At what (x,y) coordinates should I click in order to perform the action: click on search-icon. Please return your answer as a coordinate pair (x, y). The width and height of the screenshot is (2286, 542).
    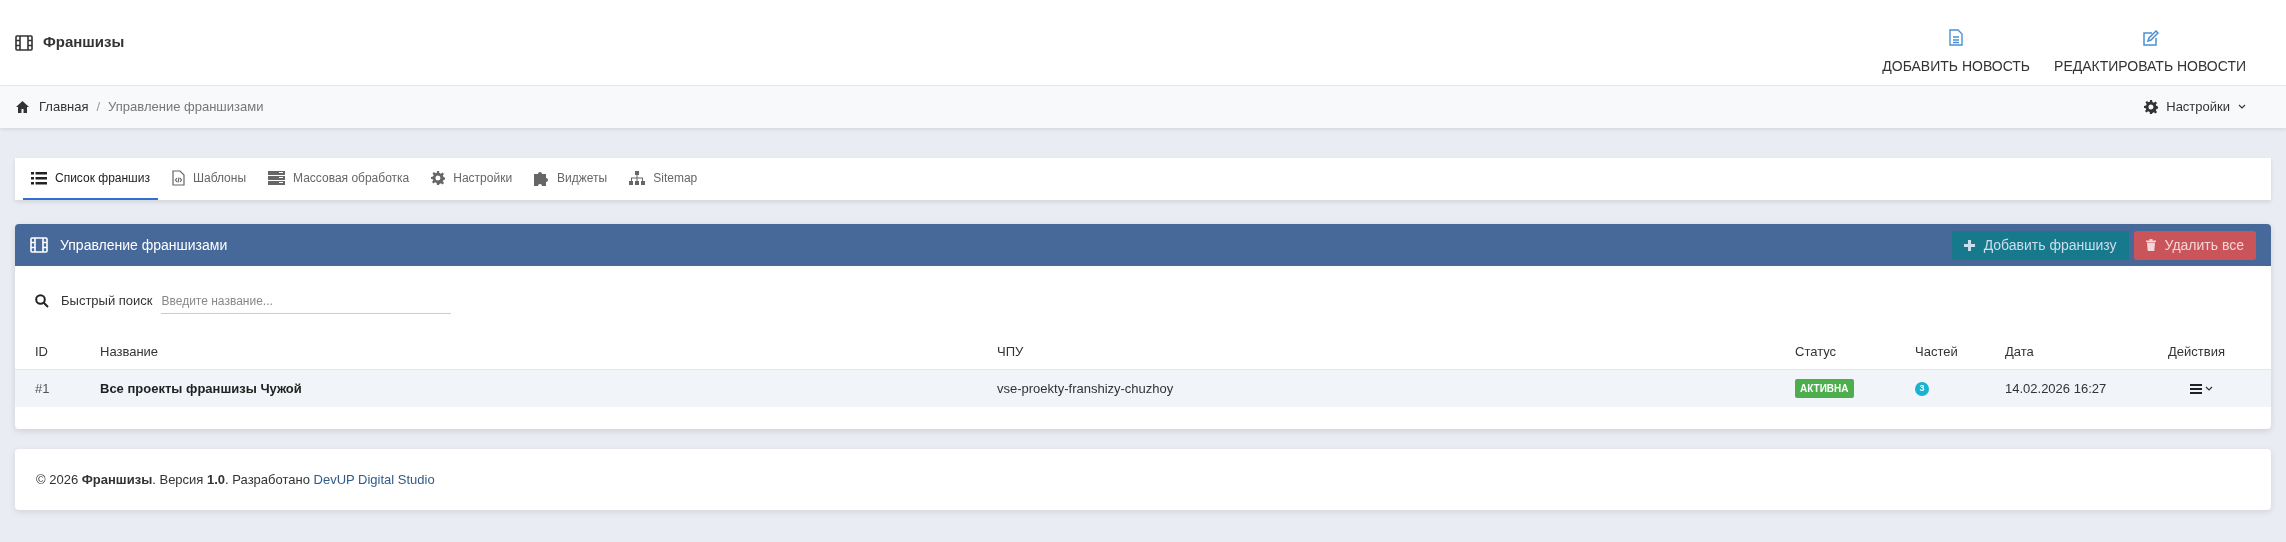
    Looking at the image, I should click on (42, 301).